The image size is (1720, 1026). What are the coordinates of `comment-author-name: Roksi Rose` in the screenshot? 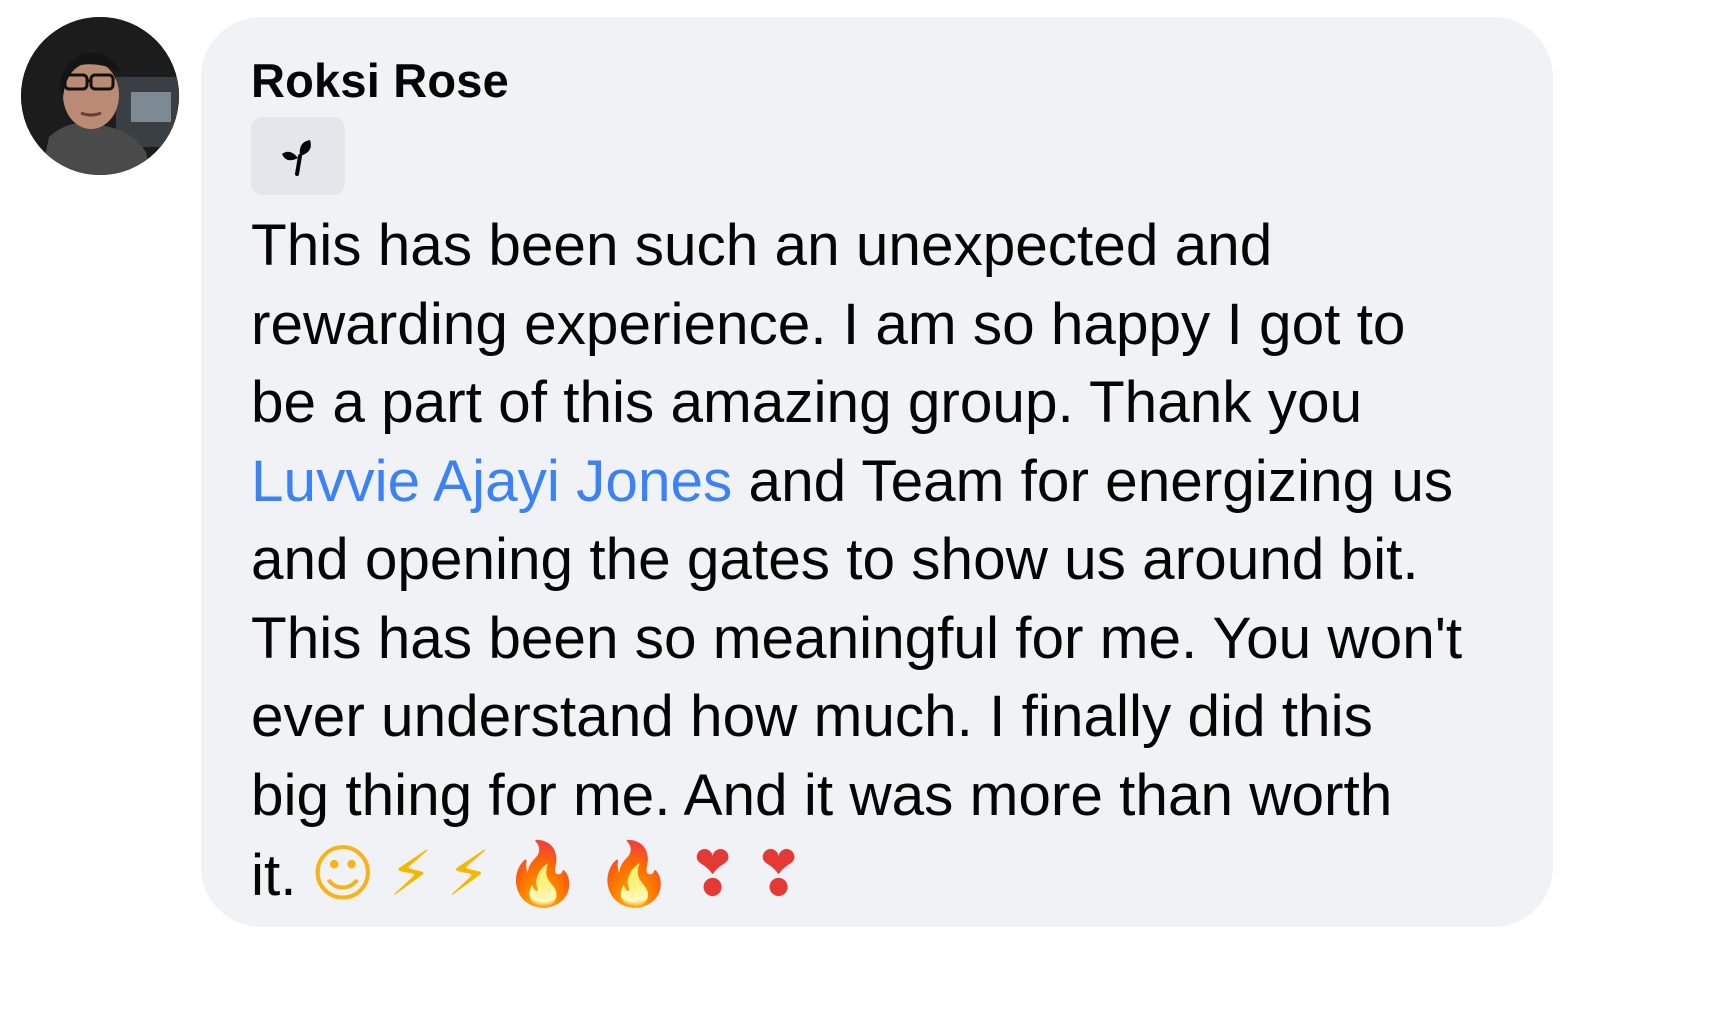 It's located at (380, 81).